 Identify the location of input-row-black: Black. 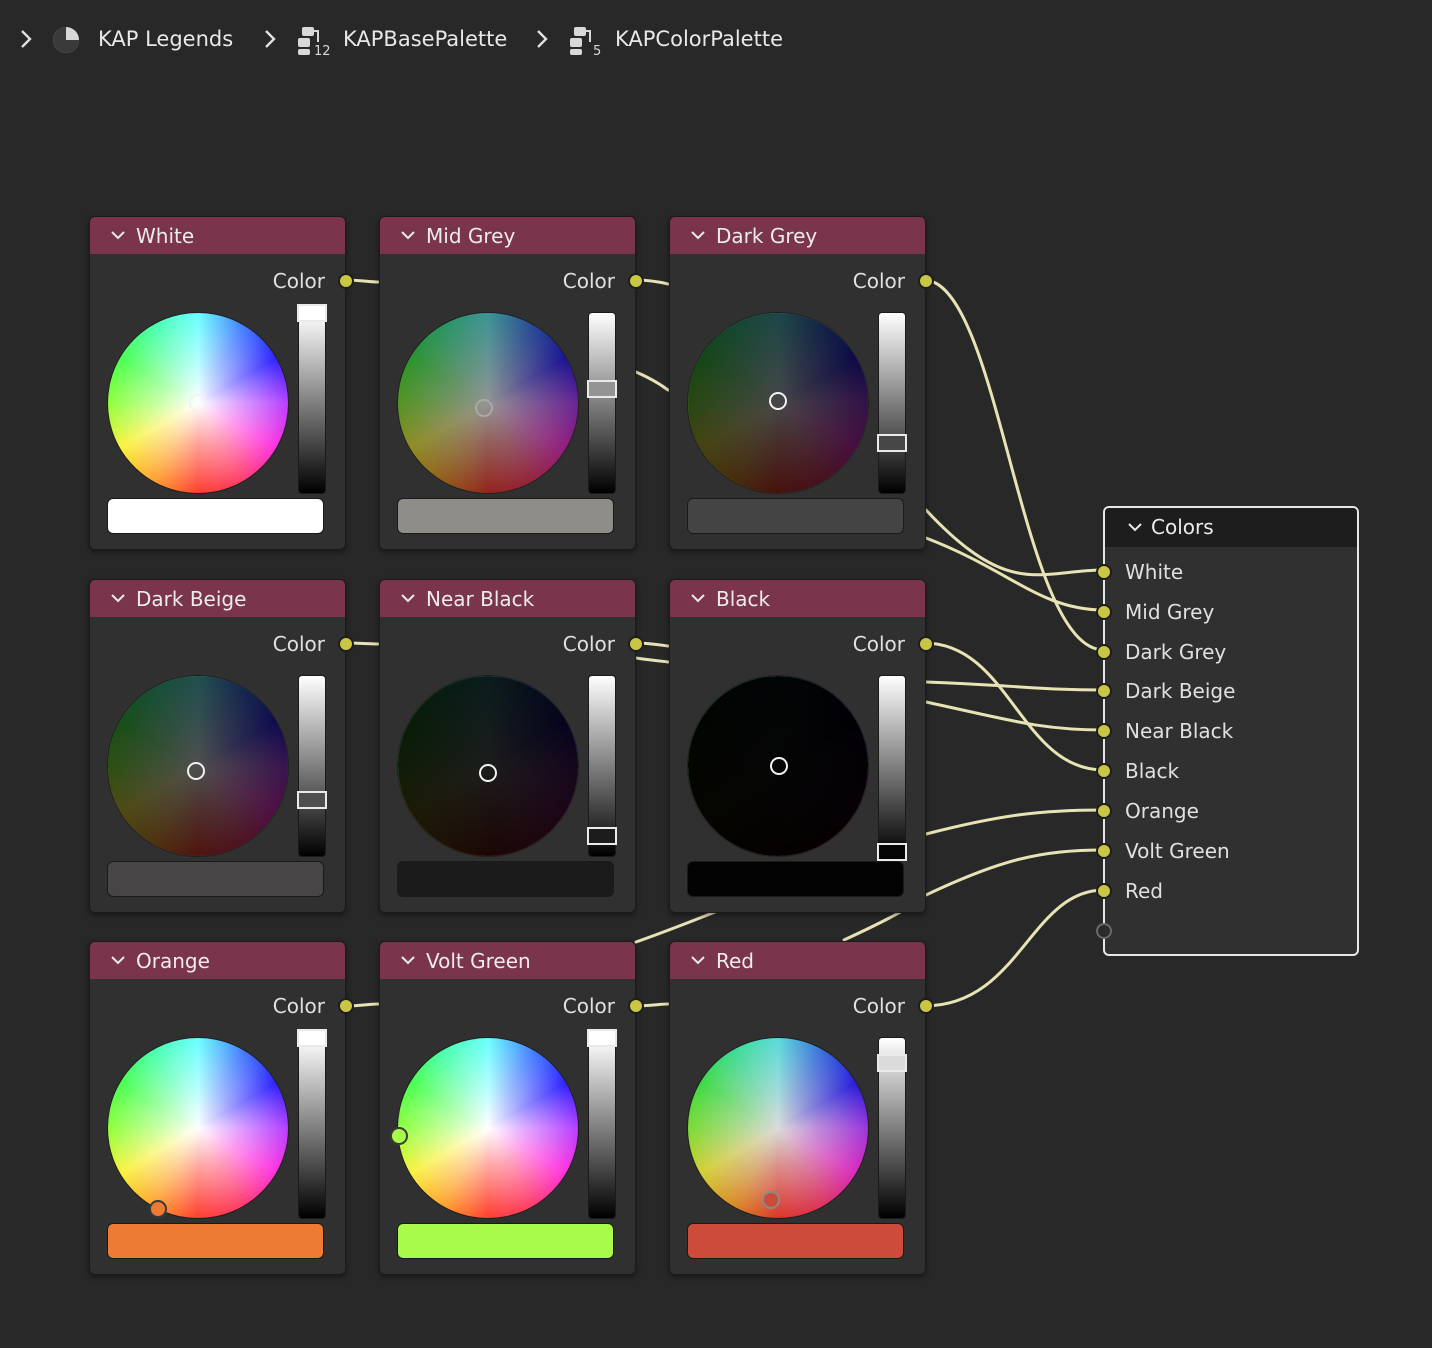
(1225, 771).